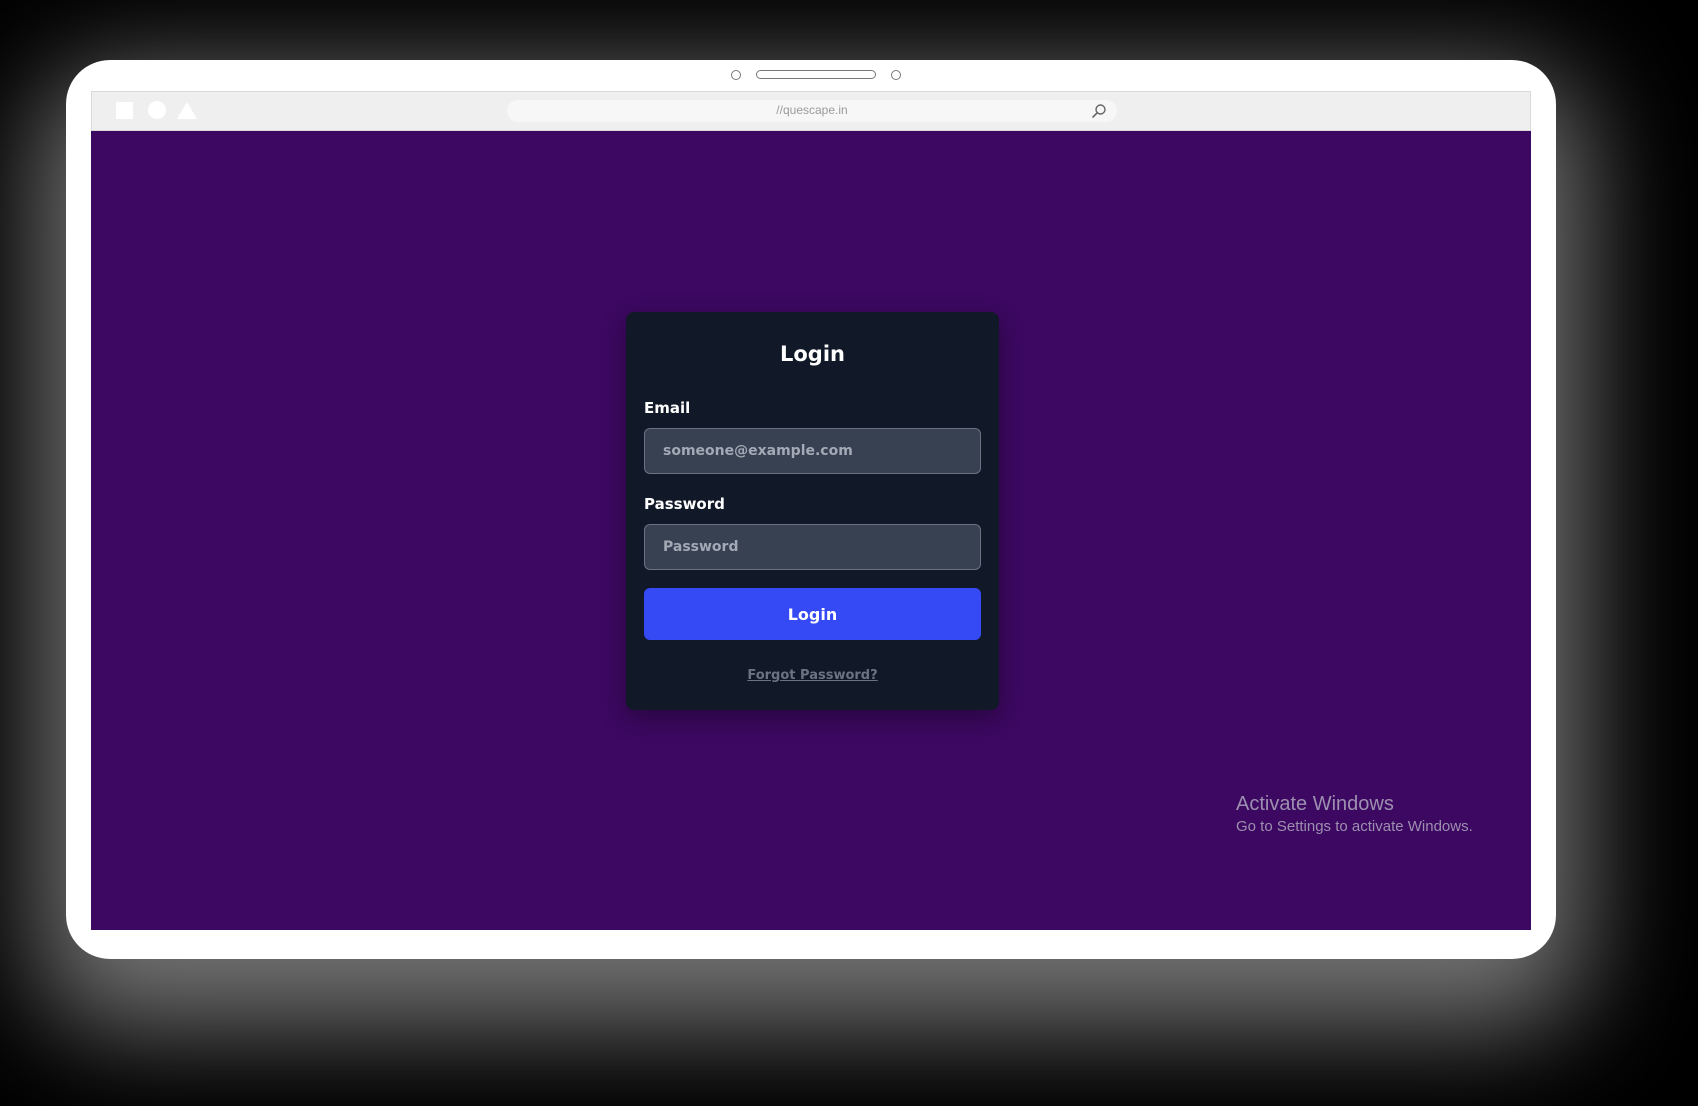 This screenshot has height=1106, width=1698. What do you see at coordinates (1099, 111) in the screenshot?
I see `search-icon` at bounding box center [1099, 111].